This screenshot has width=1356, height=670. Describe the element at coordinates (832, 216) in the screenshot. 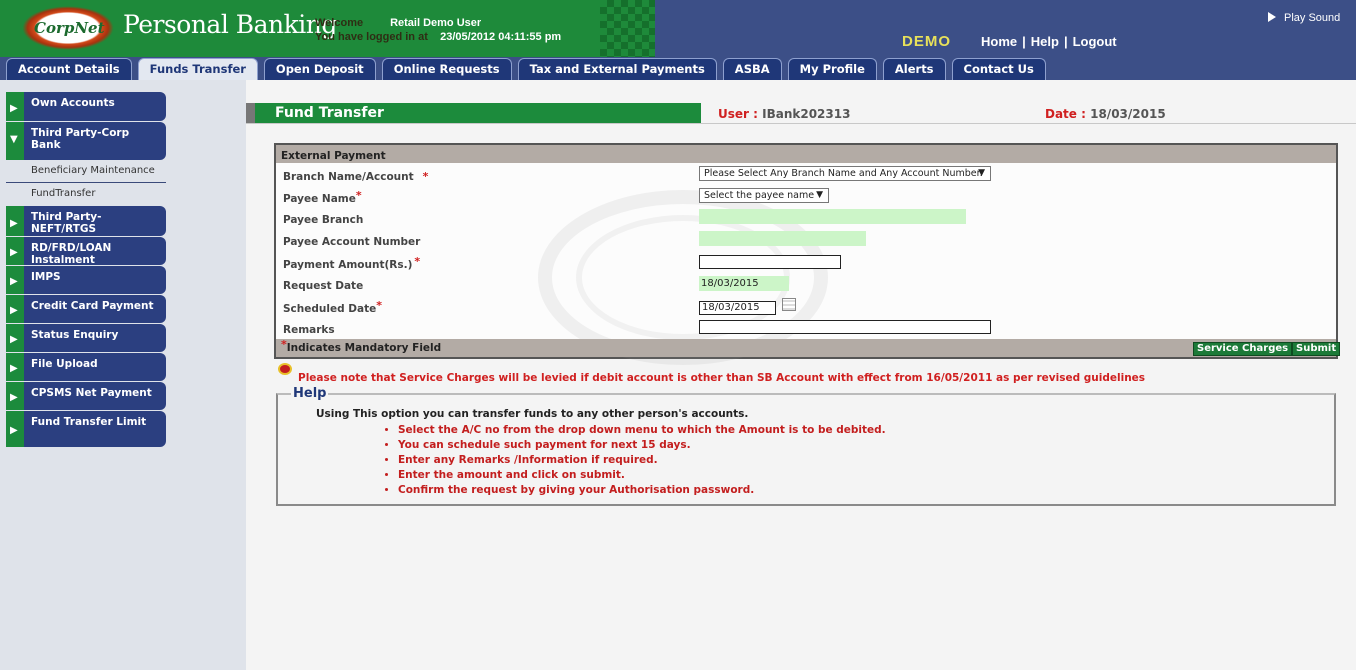

I see `payee-branch-field` at that location.